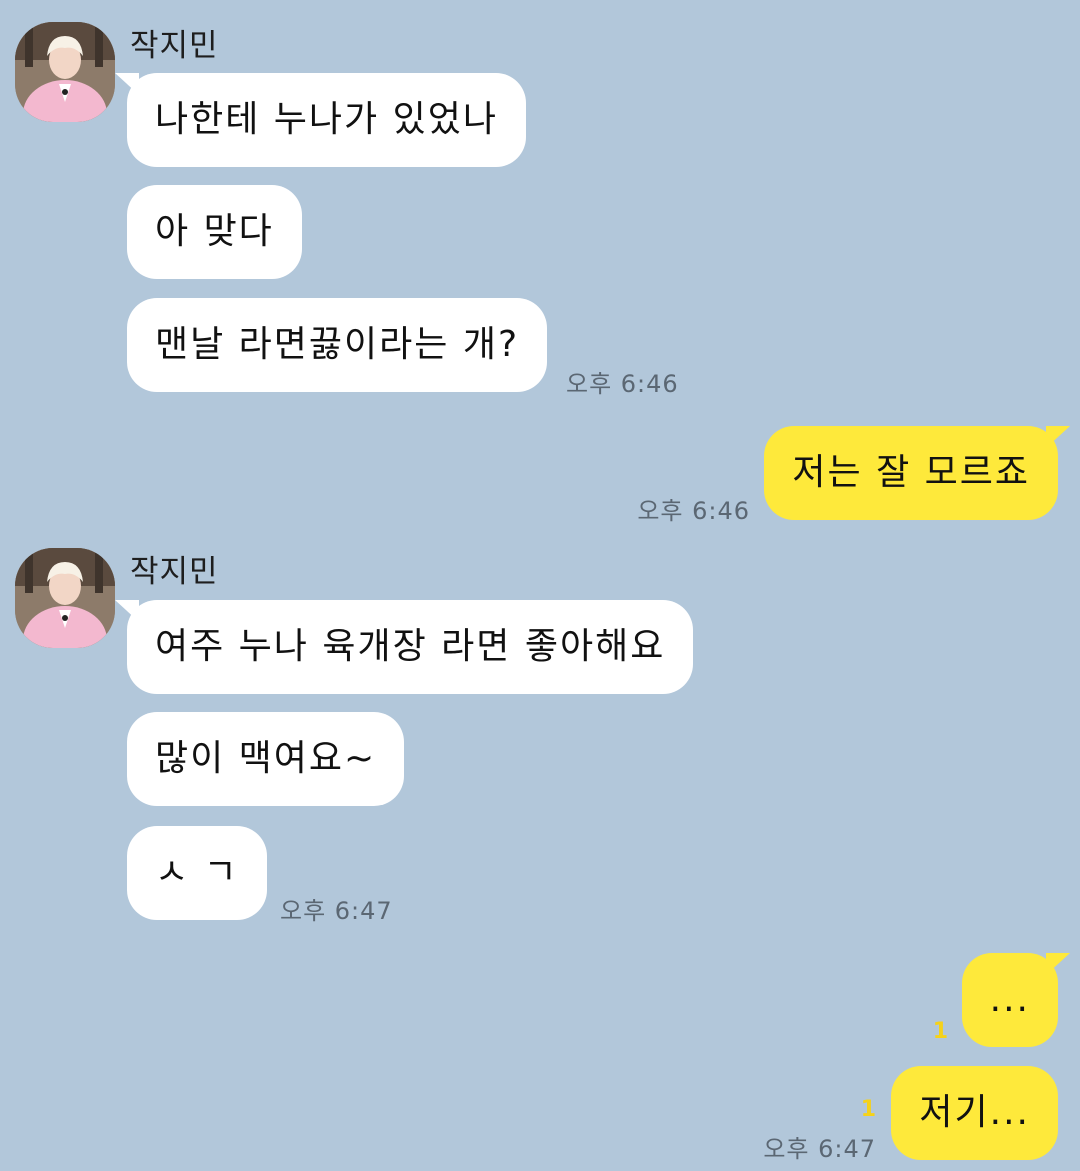 This screenshot has width=1080, height=1171. Describe the element at coordinates (266, 759) in the screenshot. I see `incoming-message: 많이 맥여요~` at that location.